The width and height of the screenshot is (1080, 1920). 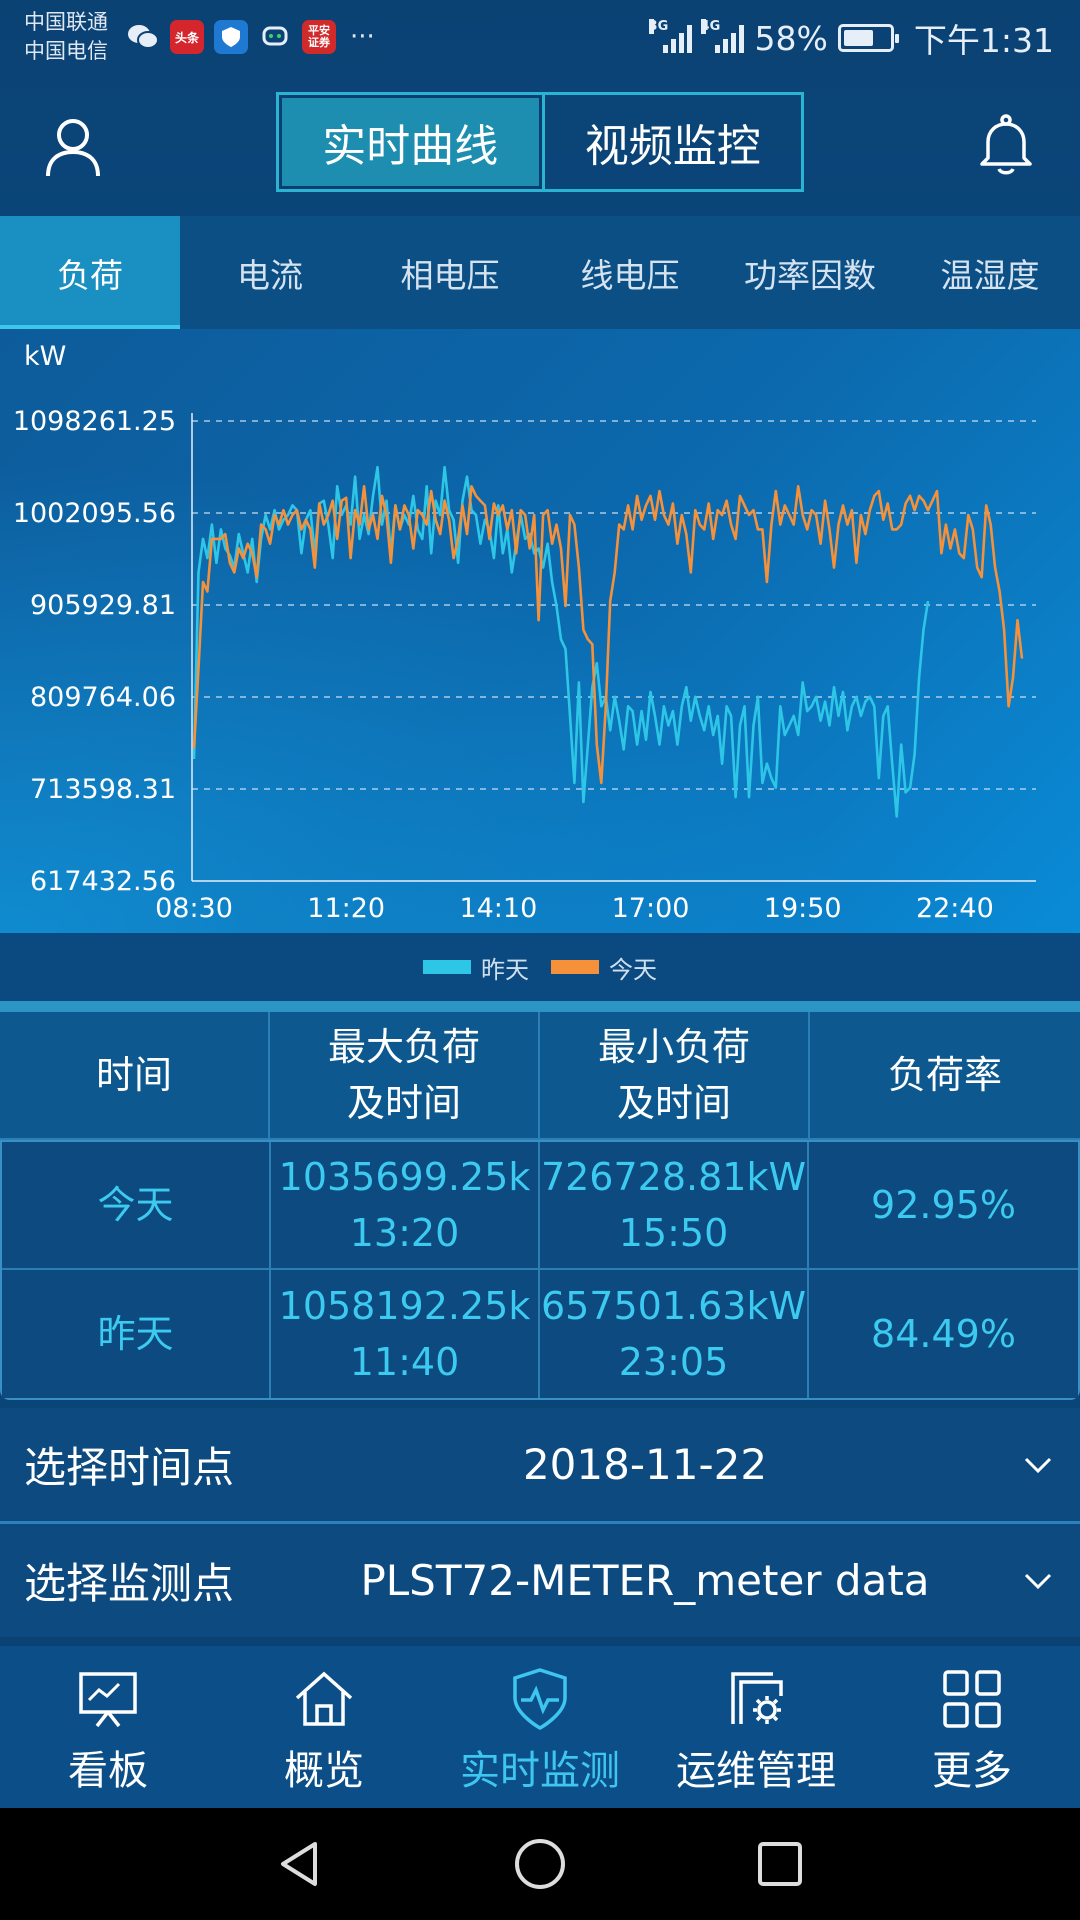 I want to click on y-tick-label: 1002095.56, so click(x=94, y=513).